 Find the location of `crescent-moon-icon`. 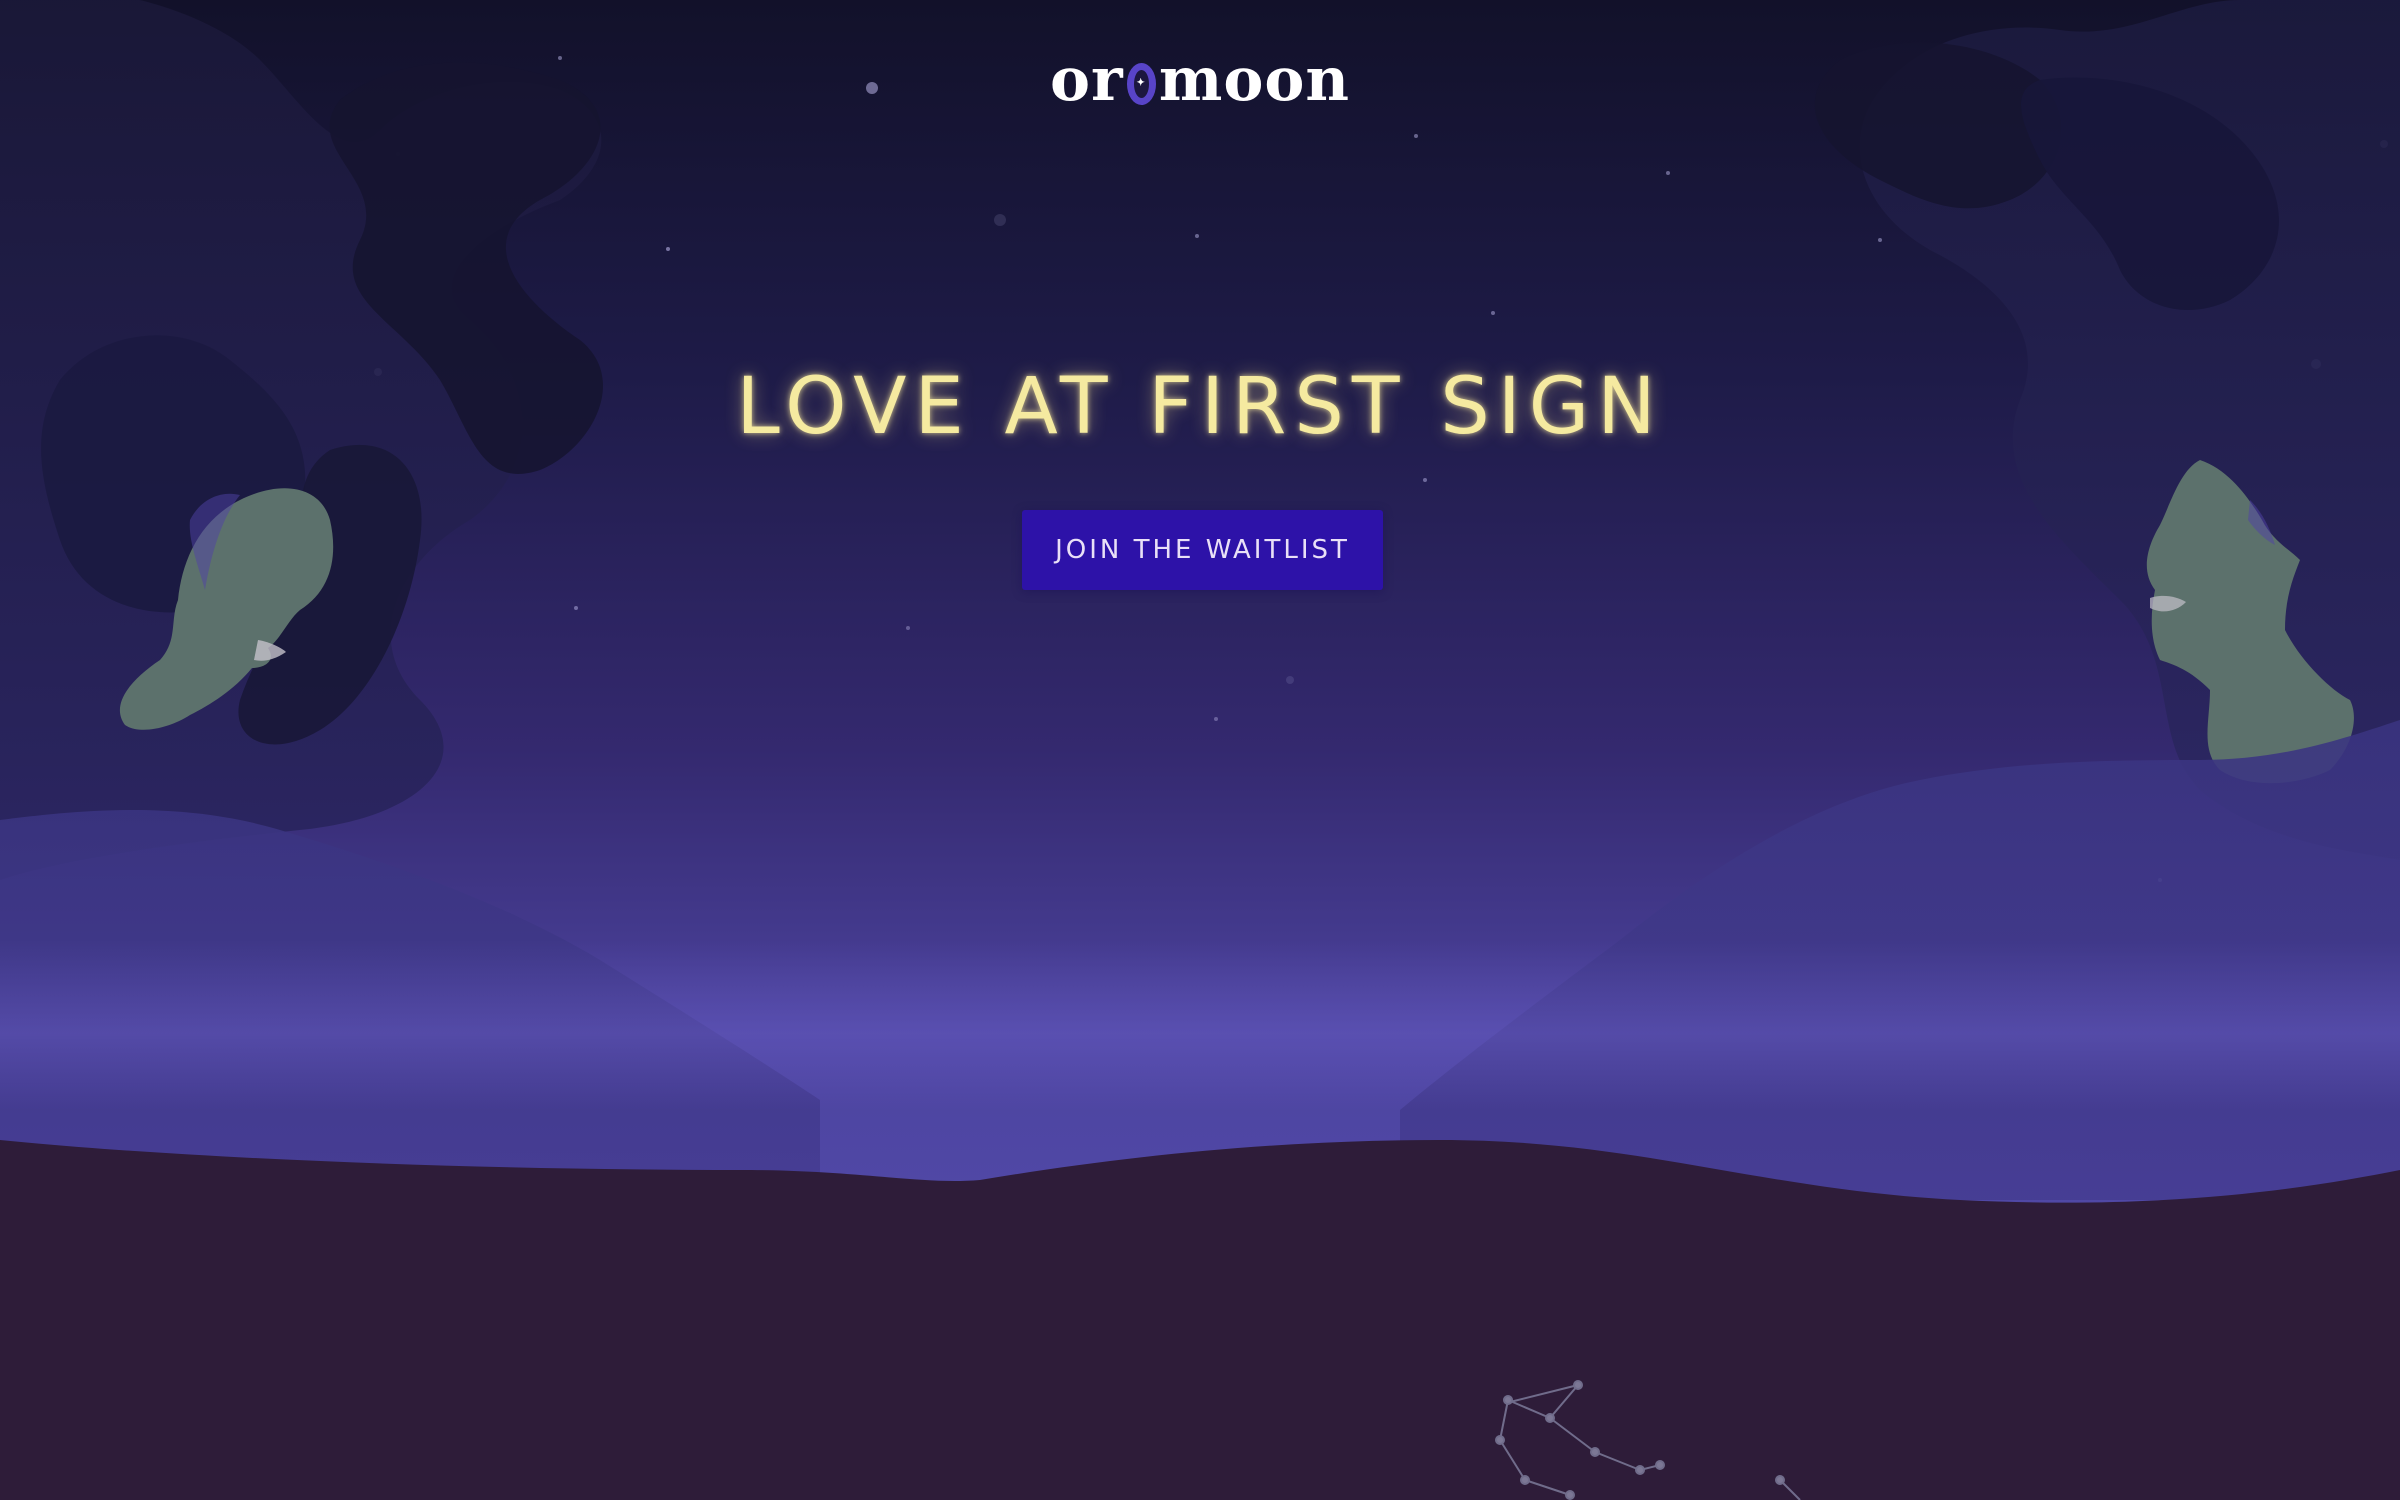

crescent-moon-icon is located at coordinates (1141, 84).